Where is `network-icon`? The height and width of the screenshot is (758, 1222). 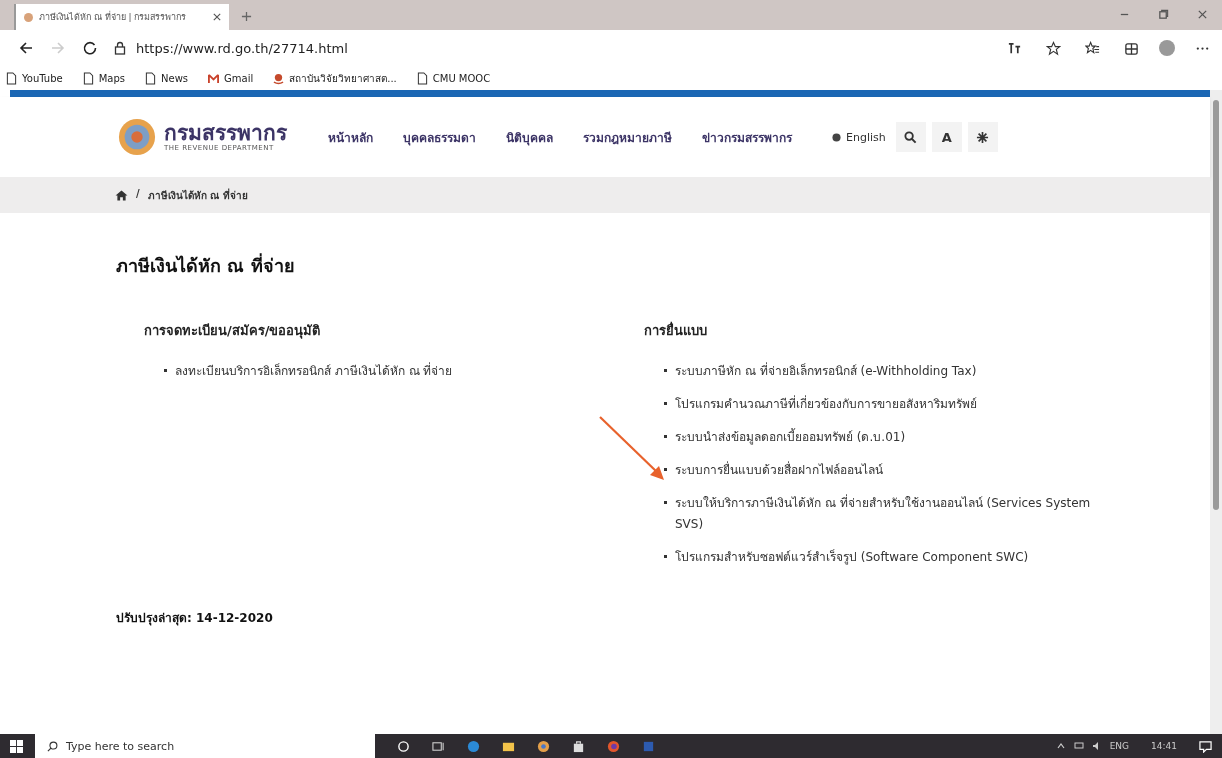 network-icon is located at coordinates (1078, 746).